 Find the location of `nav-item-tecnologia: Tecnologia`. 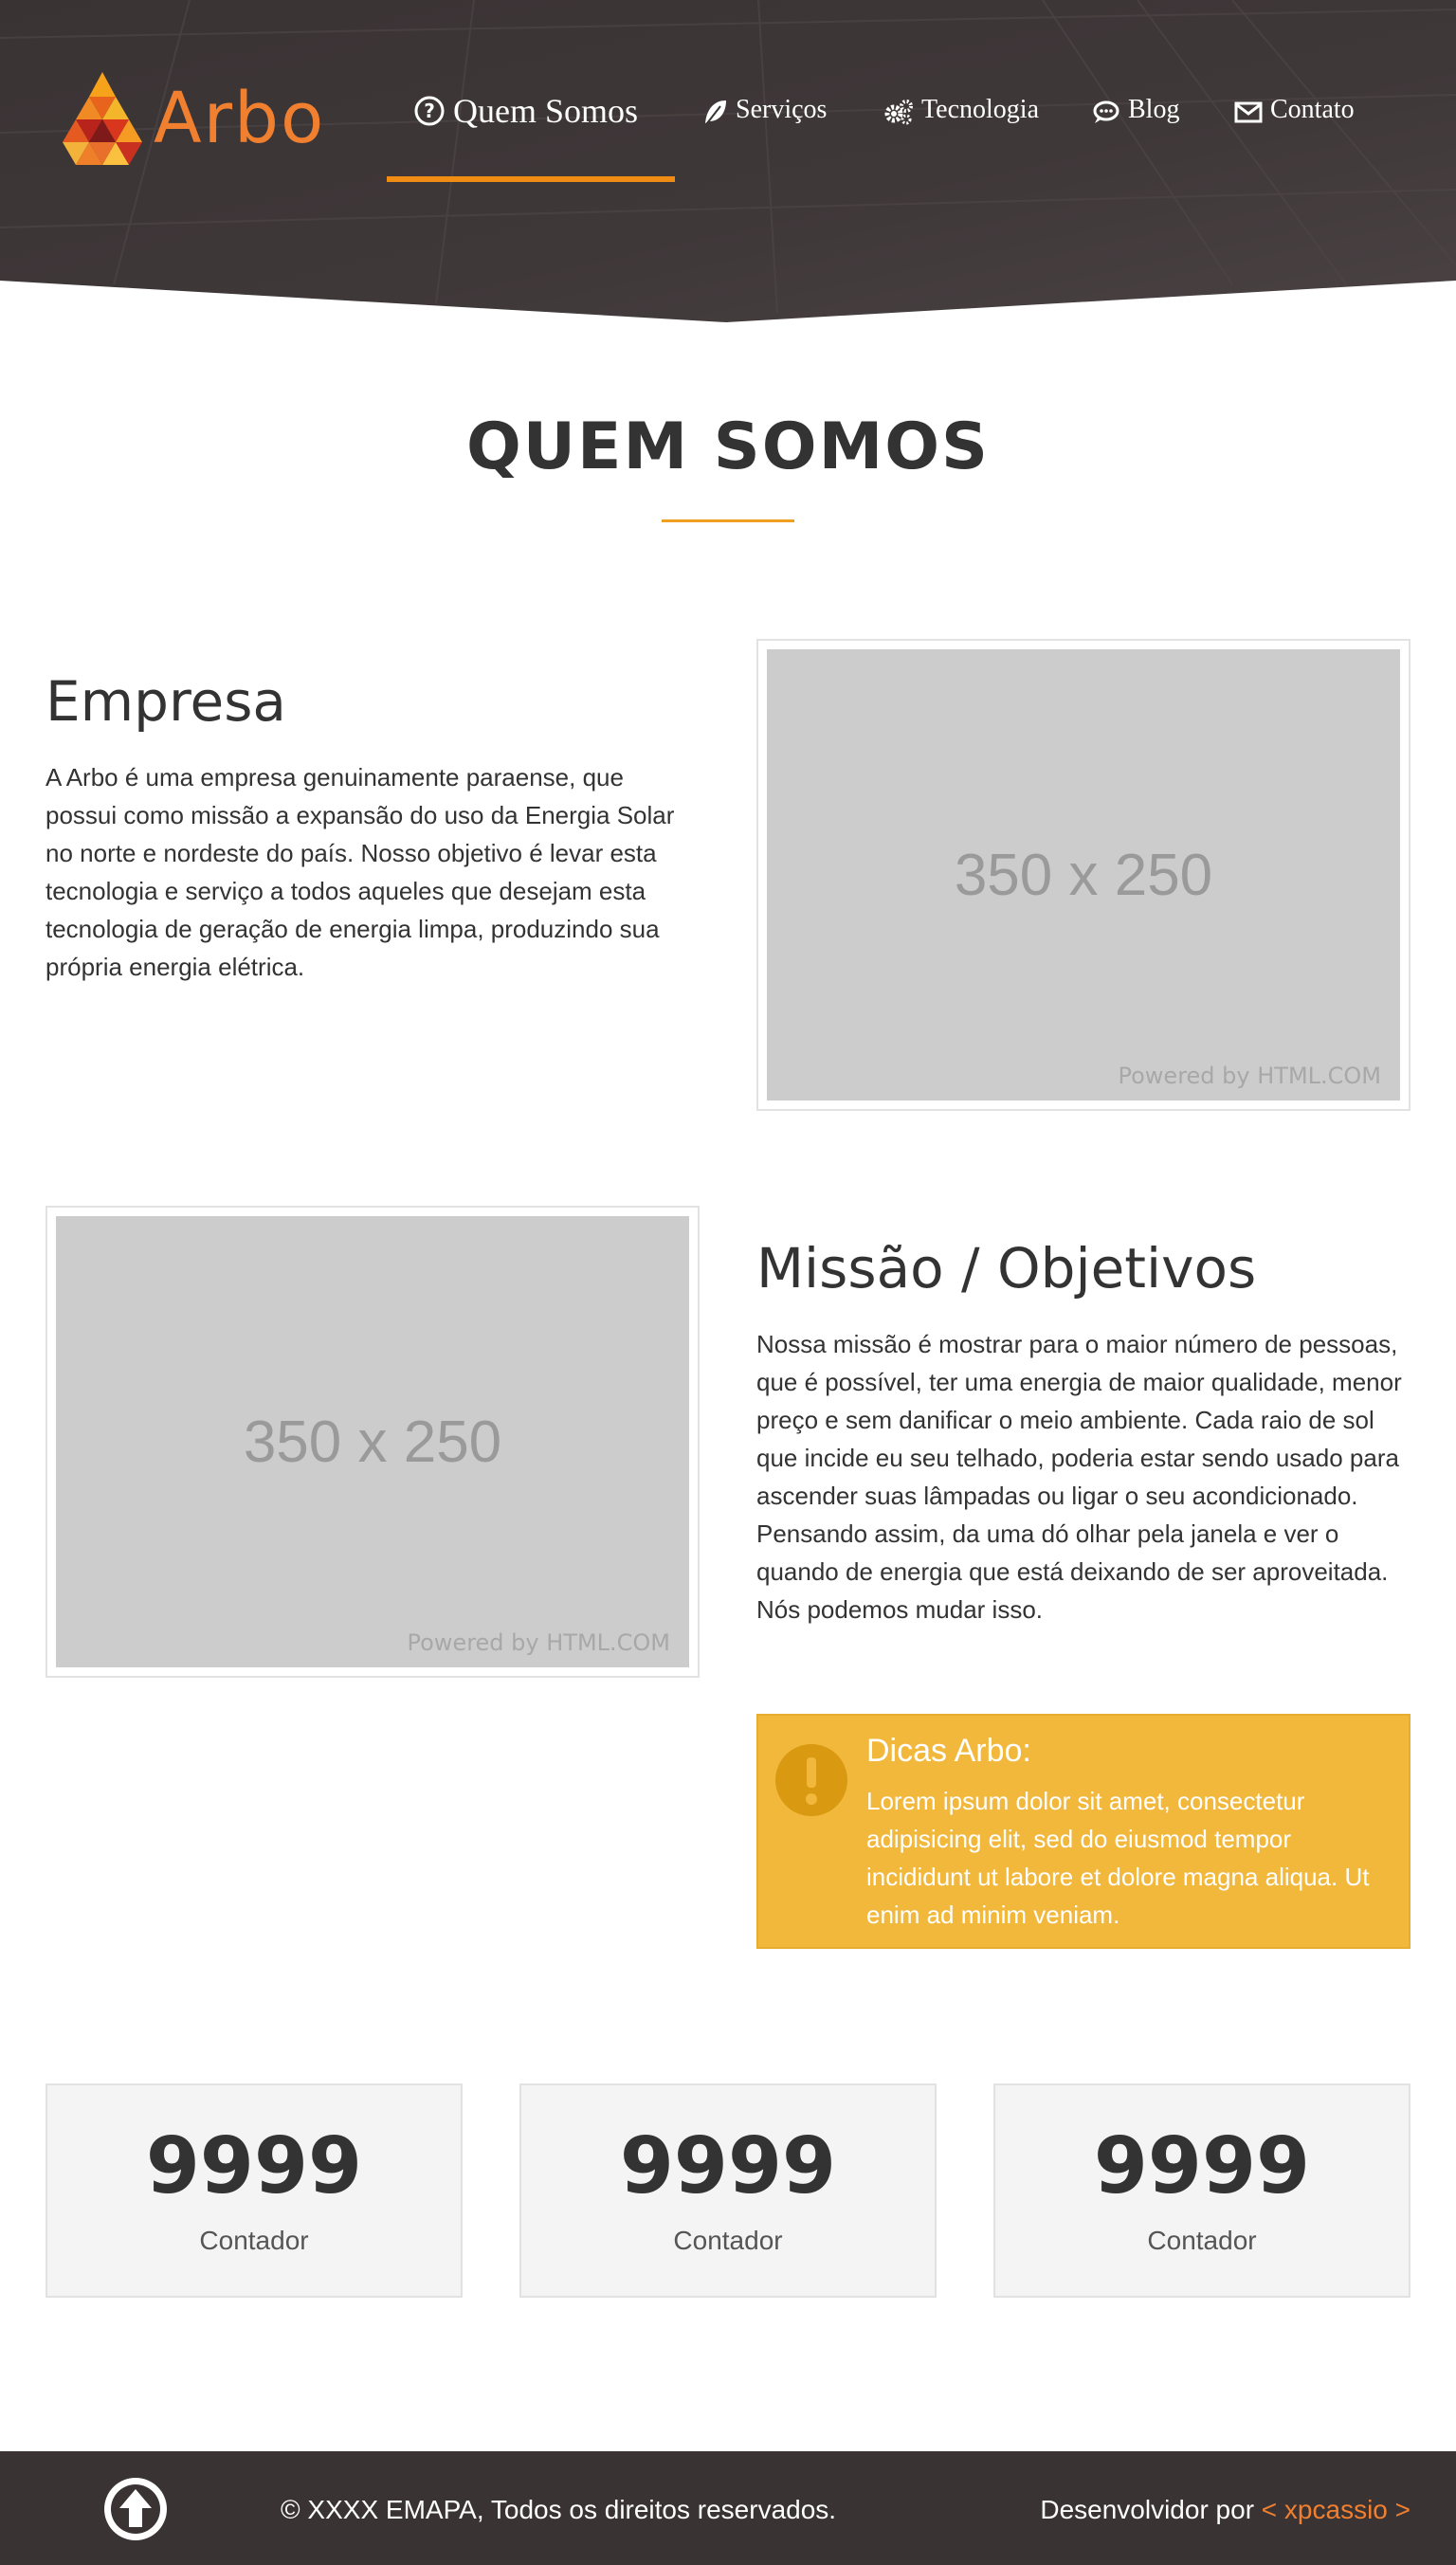

nav-item-tecnologia: Tecnologia is located at coordinates (961, 133).